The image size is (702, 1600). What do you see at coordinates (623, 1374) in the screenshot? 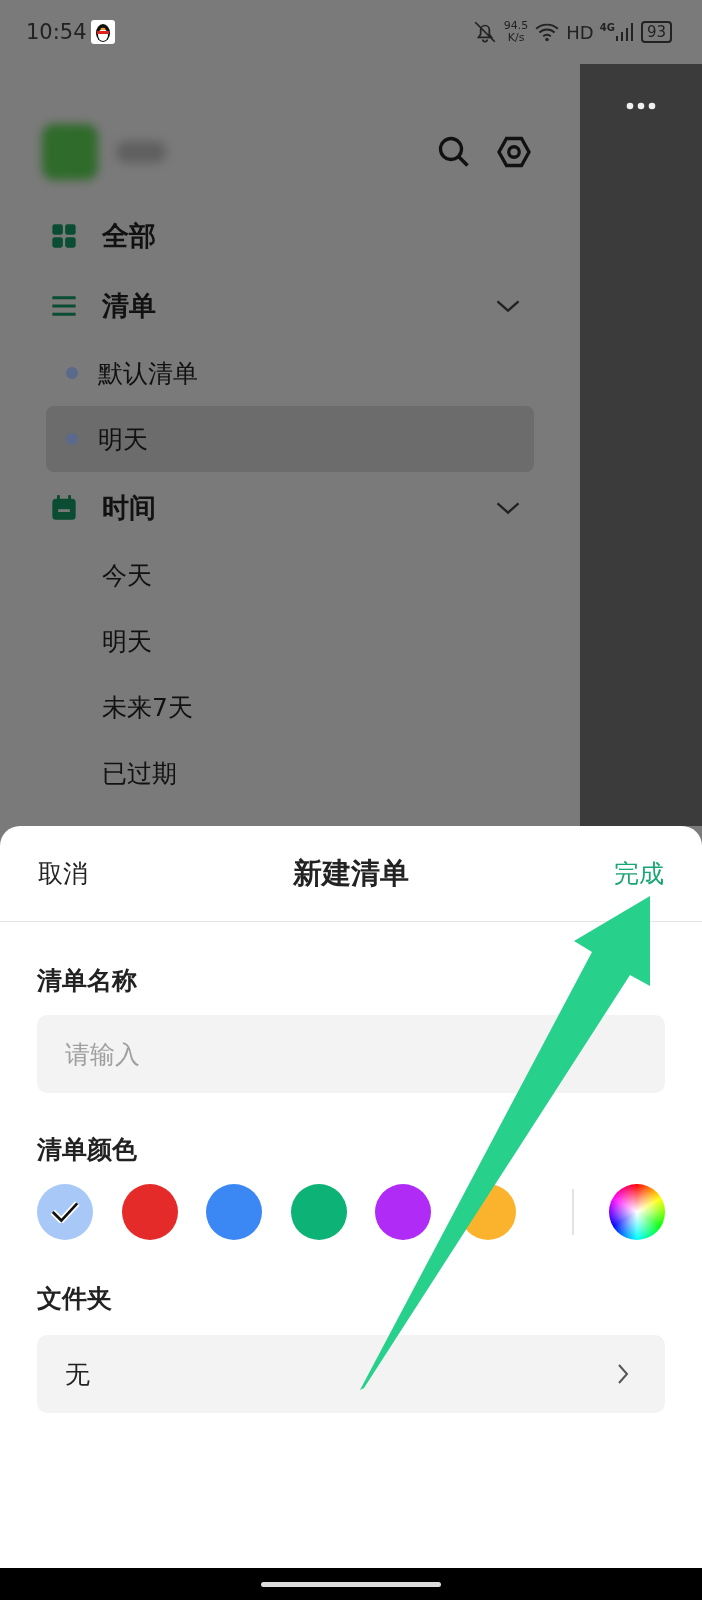
I see `chevron-right-icon` at bounding box center [623, 1374].